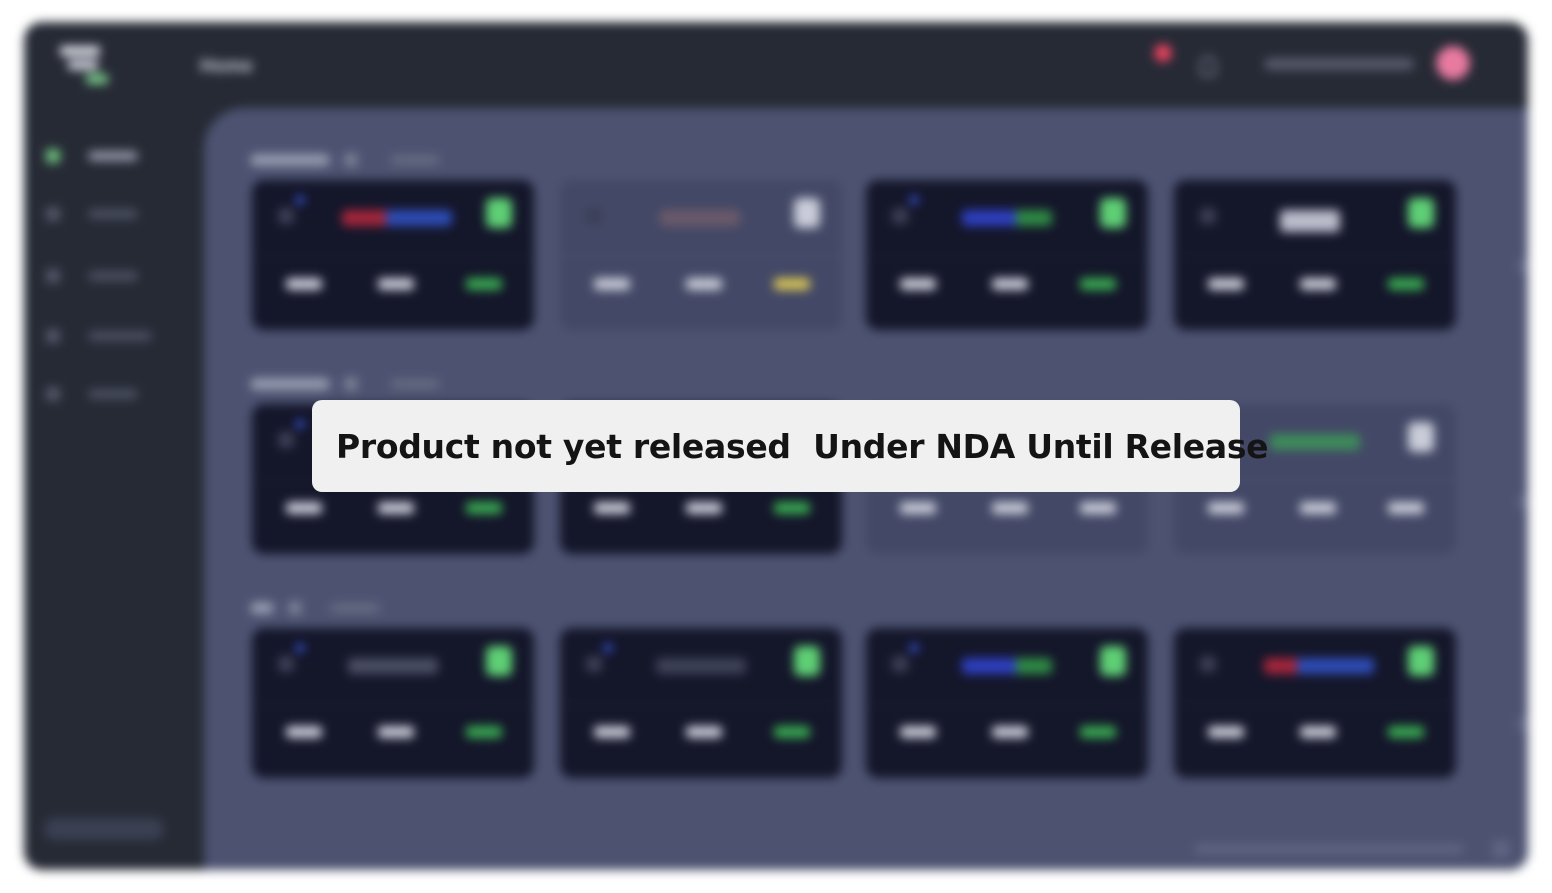  What do you see at coordinates (53, 156) in the screenshot?
I see `home-icon` at bounding box center [53, 156].